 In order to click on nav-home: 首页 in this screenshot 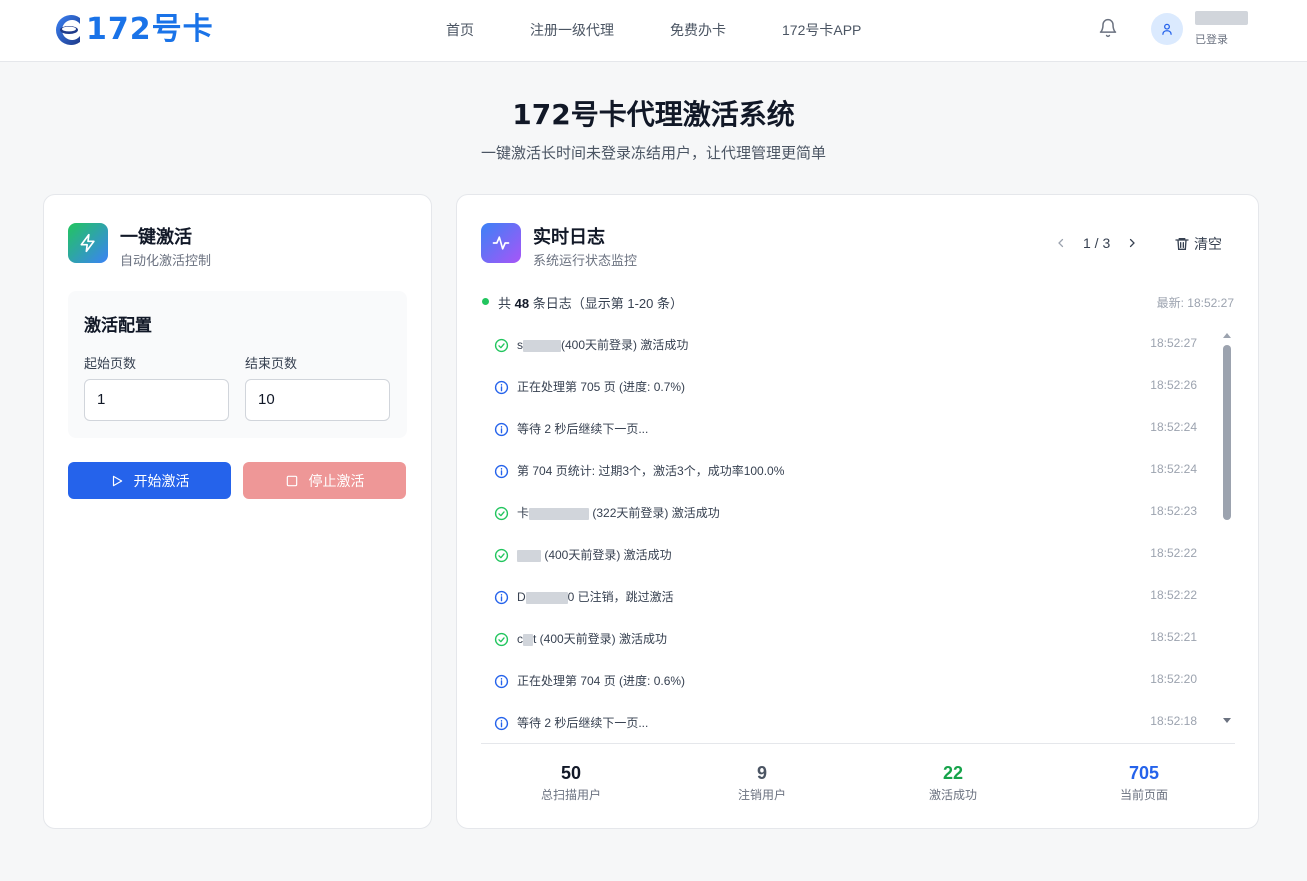, I will do `click(460, 30)`.